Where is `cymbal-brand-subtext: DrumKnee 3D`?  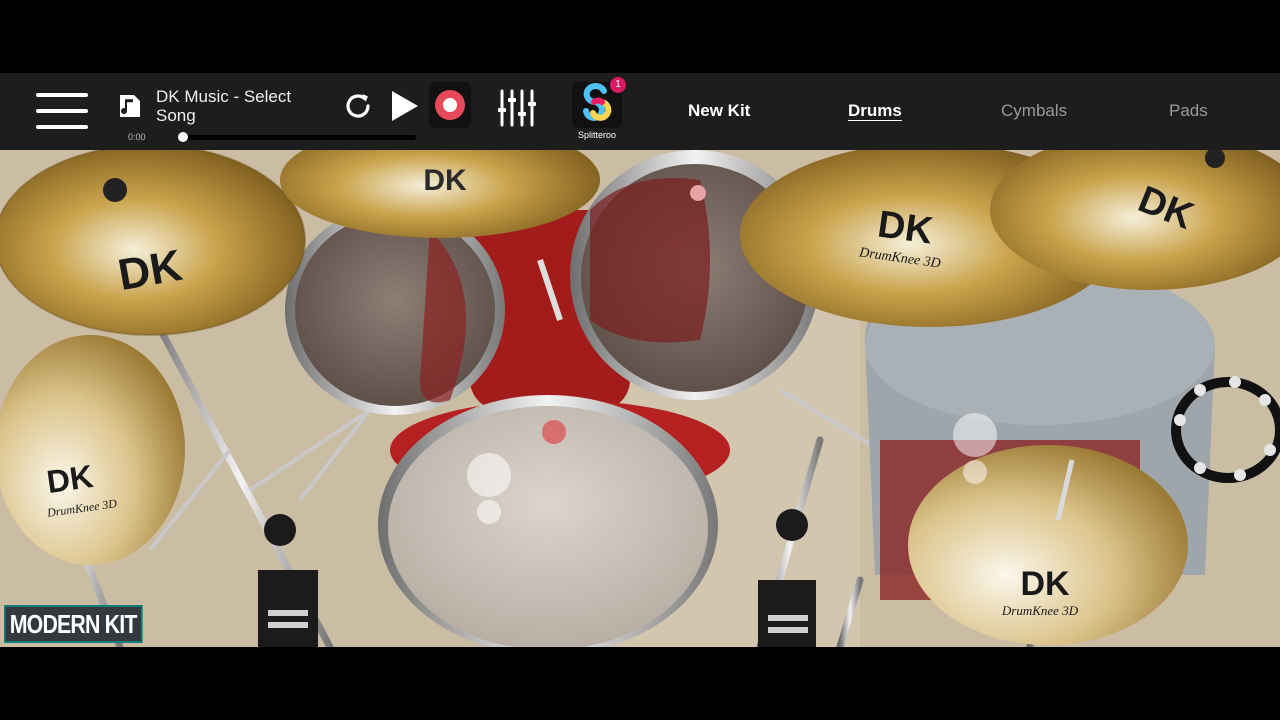
cymbal-brand-subtext: DrumKnee 3D is located at coordinates (1040, 610).